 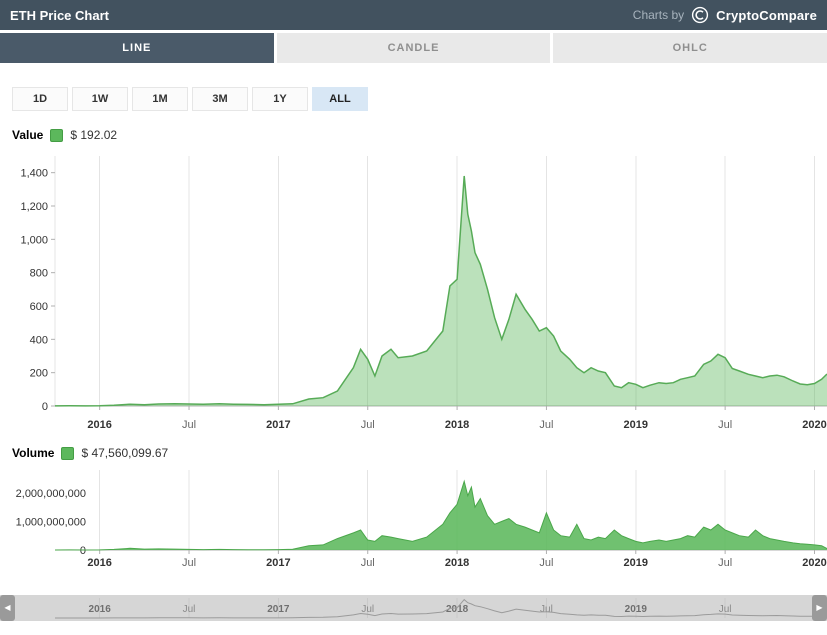 I want to click on svg-text: 400, so click(x=39, y=340).